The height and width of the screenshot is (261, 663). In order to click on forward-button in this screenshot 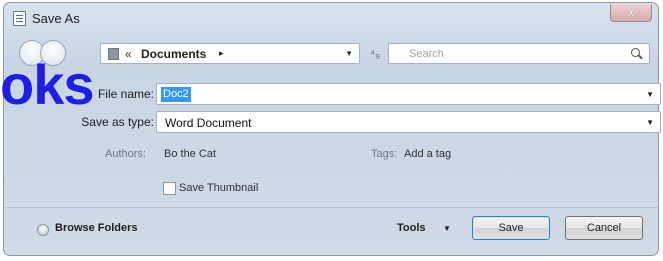, I will do `click(53, 53)`.